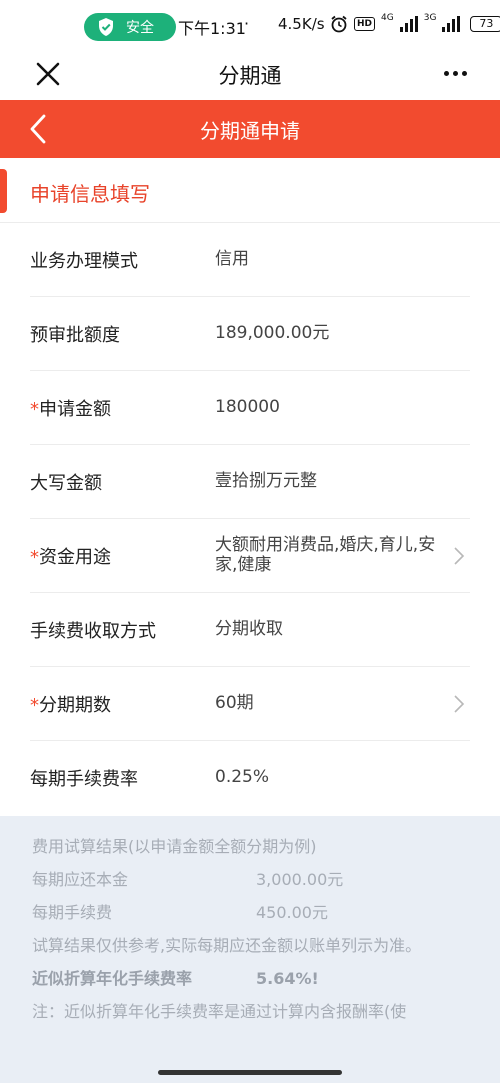  What do you see at coordinates (292, 912) in the screenshot?
I see `fee-value: 450.00元` at bounding box center [292, 912].